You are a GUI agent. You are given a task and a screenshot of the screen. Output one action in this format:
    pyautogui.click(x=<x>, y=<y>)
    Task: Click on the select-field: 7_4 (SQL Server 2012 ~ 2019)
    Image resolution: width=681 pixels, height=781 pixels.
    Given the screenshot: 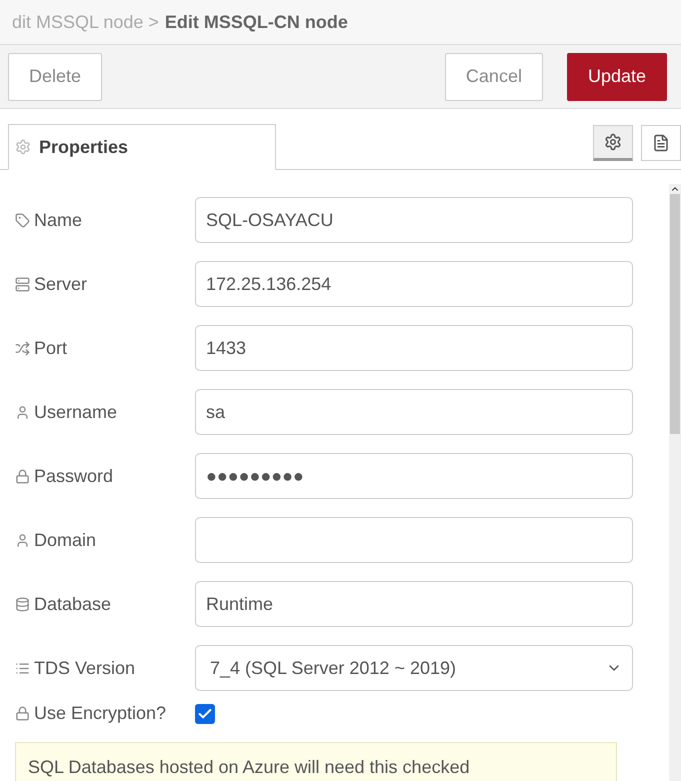 What is the action you would take?
    pyautogui.click(x=414, y=668)
    